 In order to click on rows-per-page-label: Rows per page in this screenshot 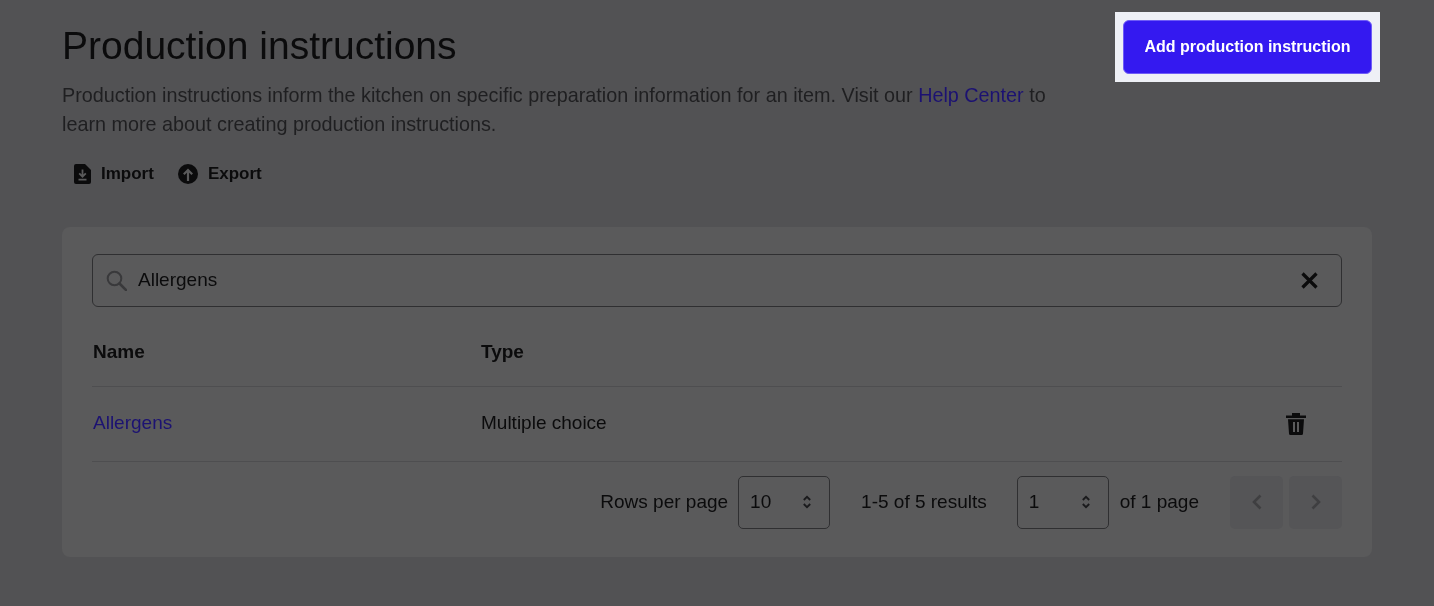, I will do `click(664, 501)`.